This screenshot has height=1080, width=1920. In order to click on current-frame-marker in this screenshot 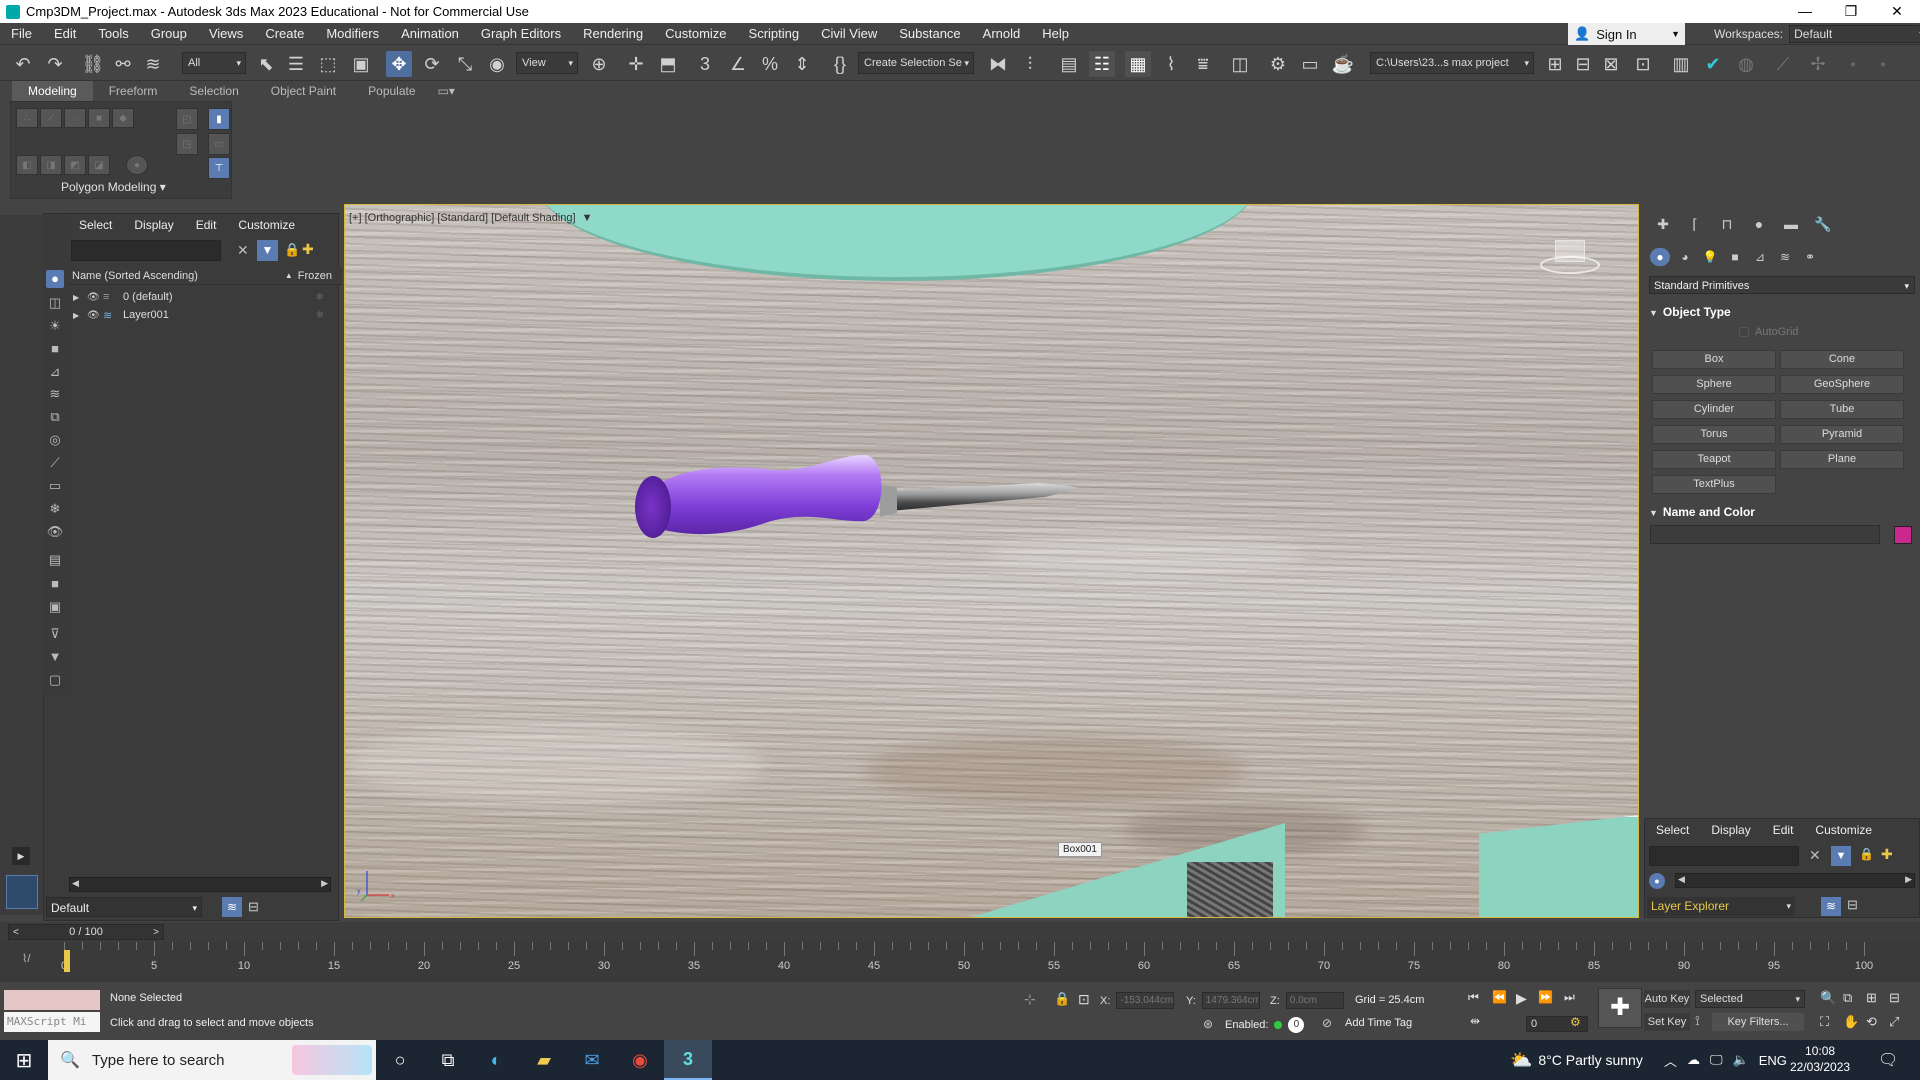, I will do `click(67, 961)`.